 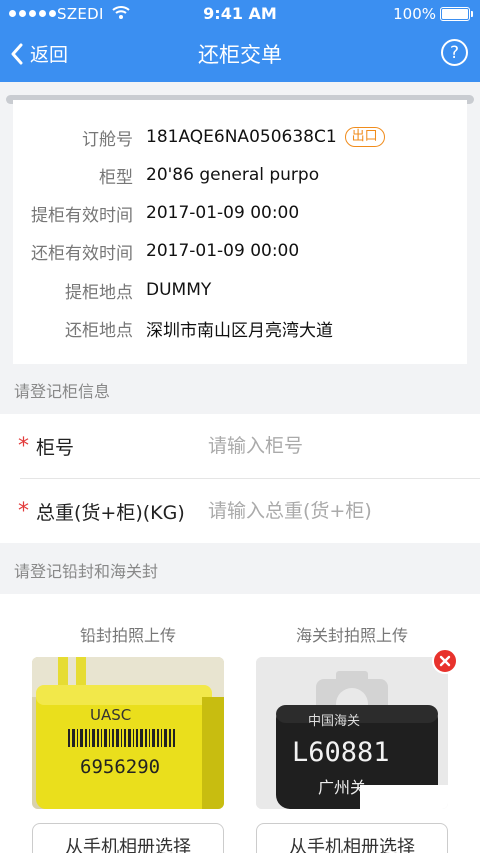 I want to click on order-row-return-valid: 还柜有效时间 2017-01-09 00:00, so click(x=240, y=251).